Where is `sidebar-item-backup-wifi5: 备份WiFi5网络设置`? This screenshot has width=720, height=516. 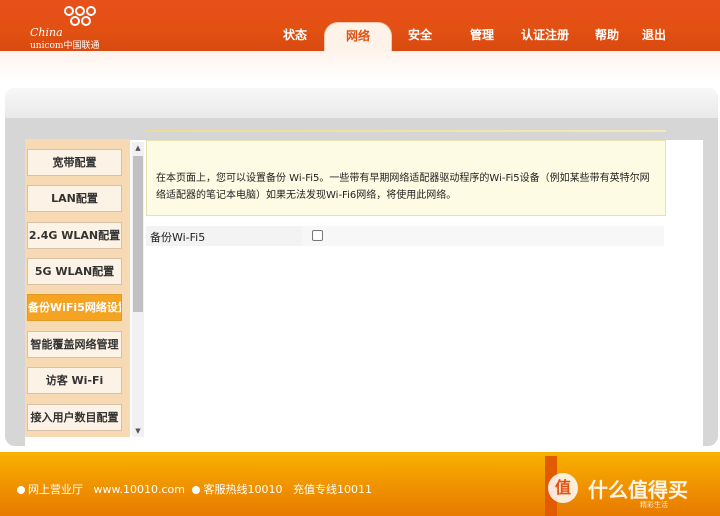
sidebar-item-backup-wifi5: 备份WiFi5网络设置 is located at coordinates (74, 307).